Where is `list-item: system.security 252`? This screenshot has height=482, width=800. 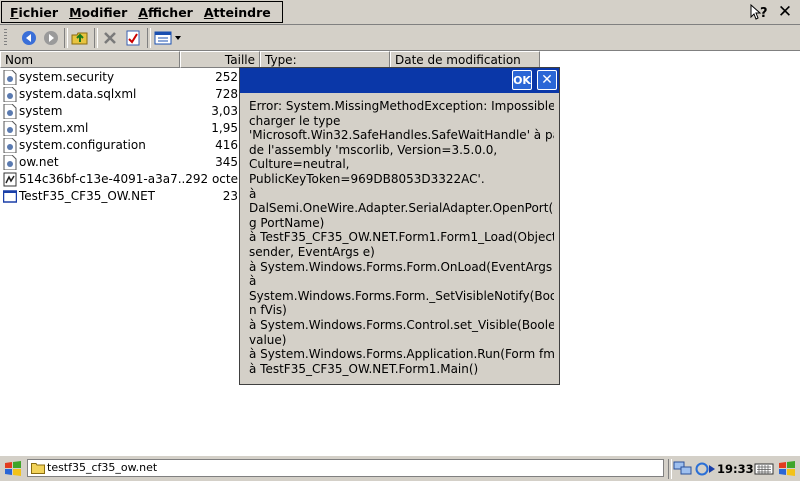 list-item: system.security 252 is located at coordinates (130, 77).